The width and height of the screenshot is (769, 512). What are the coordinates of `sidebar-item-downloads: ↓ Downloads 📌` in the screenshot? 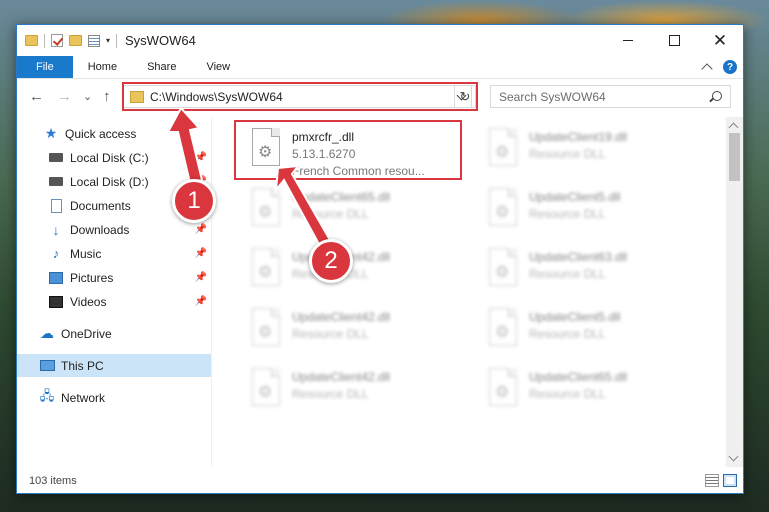 It's located at (114, 229).